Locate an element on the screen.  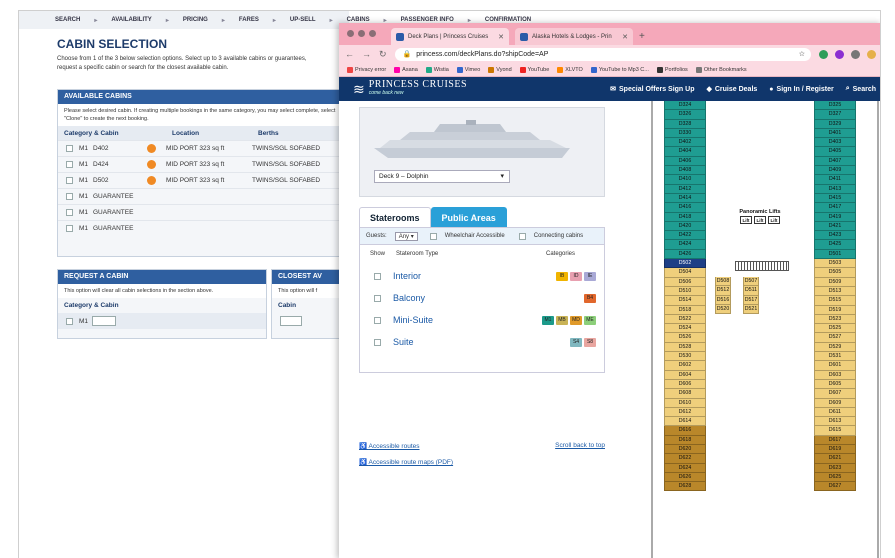
bookmark-item: Vimeo is located at coordinates (468, 69).